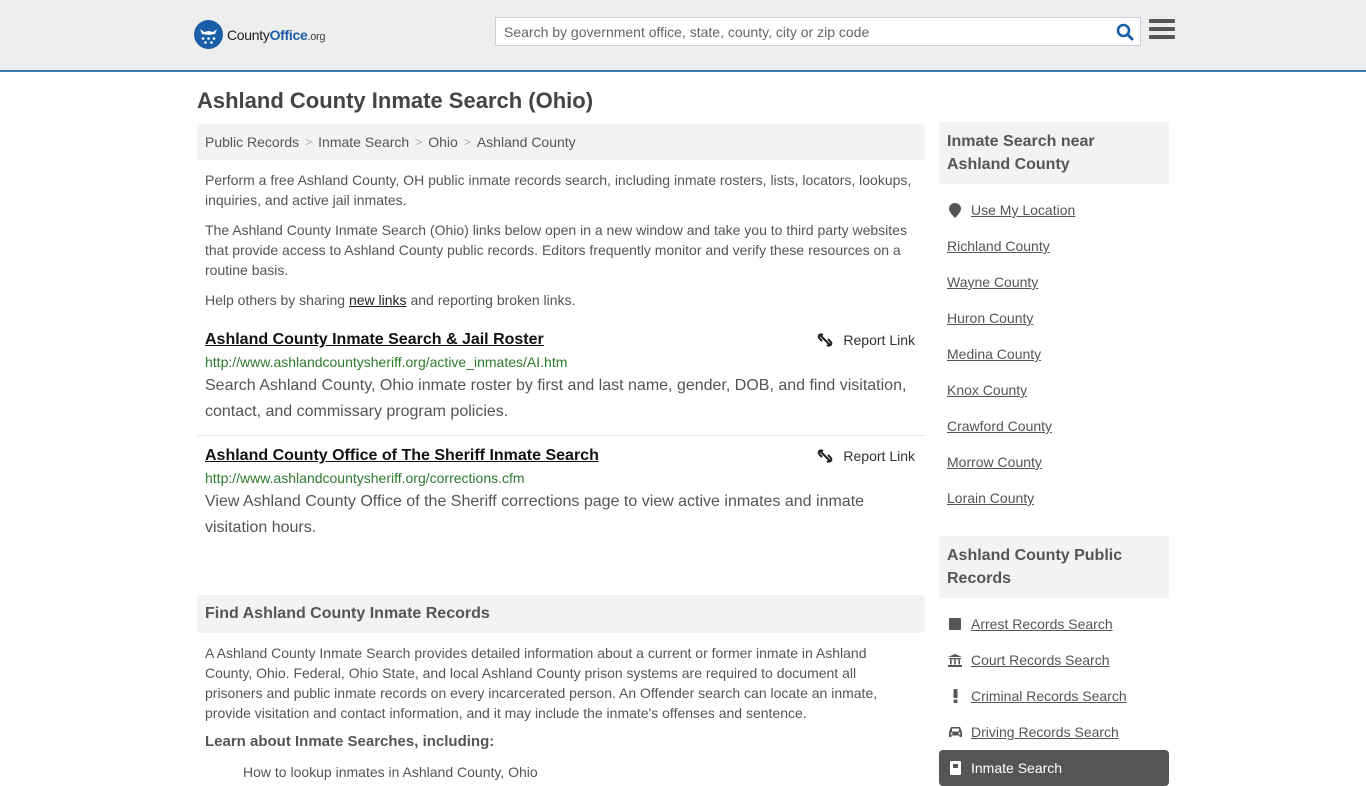  What do you see at coordinates (208, 34) in the screenshot?
I see `eagle-badge-icon` at bounding box center [208, 34].